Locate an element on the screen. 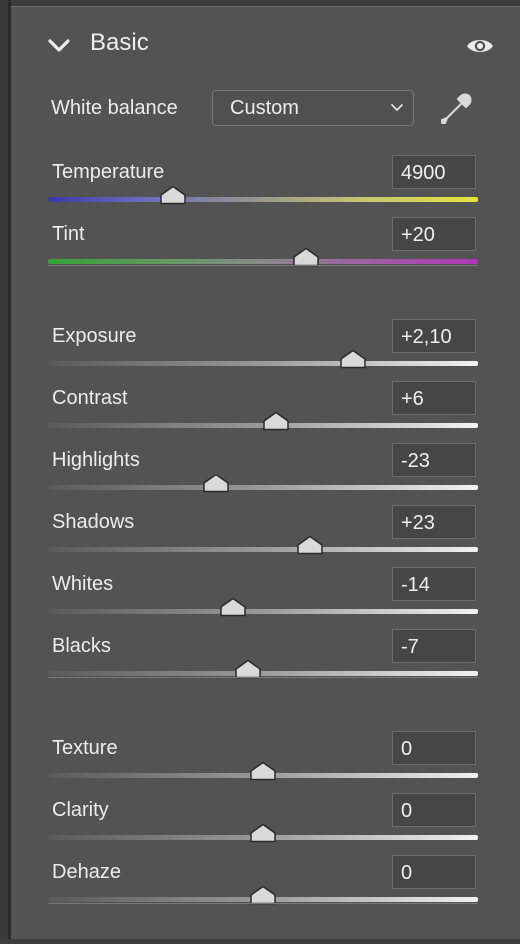 Image resolution: width=520 pixels, height=944 pixels. highlights-slider-track is located at coordinates (263, 487).